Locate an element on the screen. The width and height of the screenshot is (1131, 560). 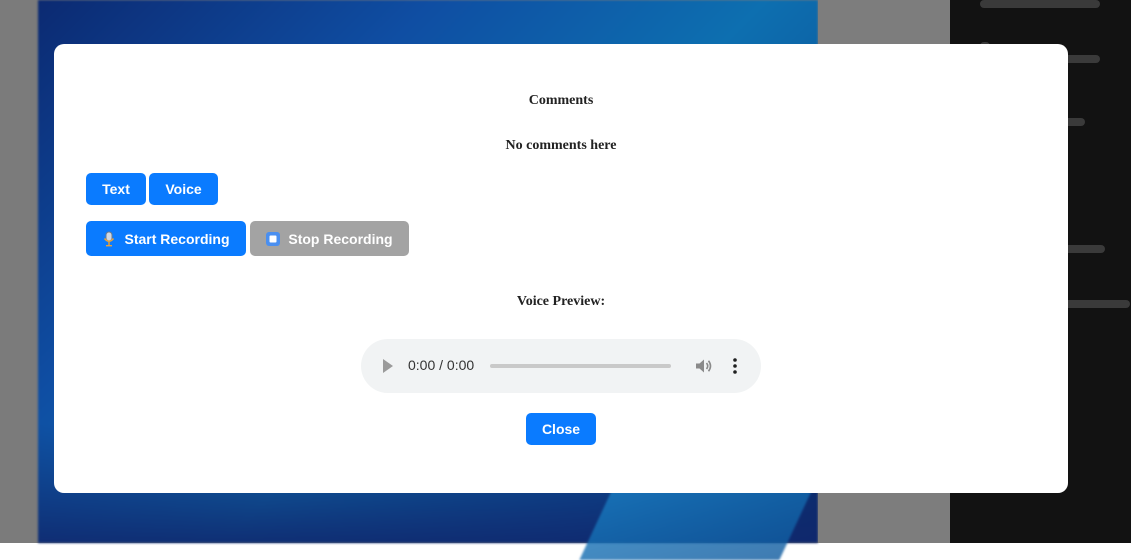
start-recording-label: Start Recording is located at coordinates (177, 238).